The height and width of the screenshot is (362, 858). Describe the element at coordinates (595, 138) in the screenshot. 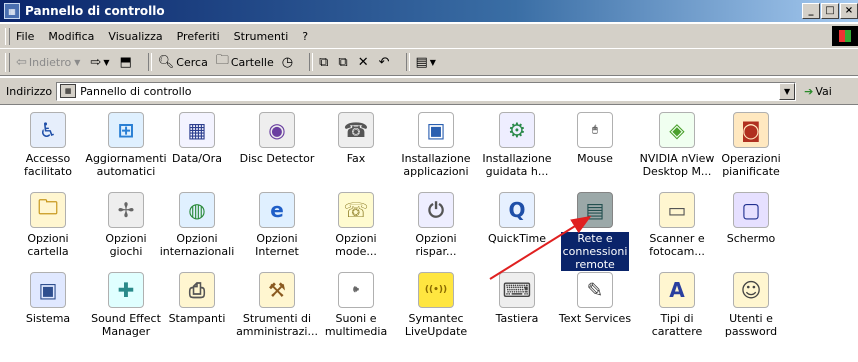

I see `cpl-item-mouse: 🖱︎ Mouse` at that location.